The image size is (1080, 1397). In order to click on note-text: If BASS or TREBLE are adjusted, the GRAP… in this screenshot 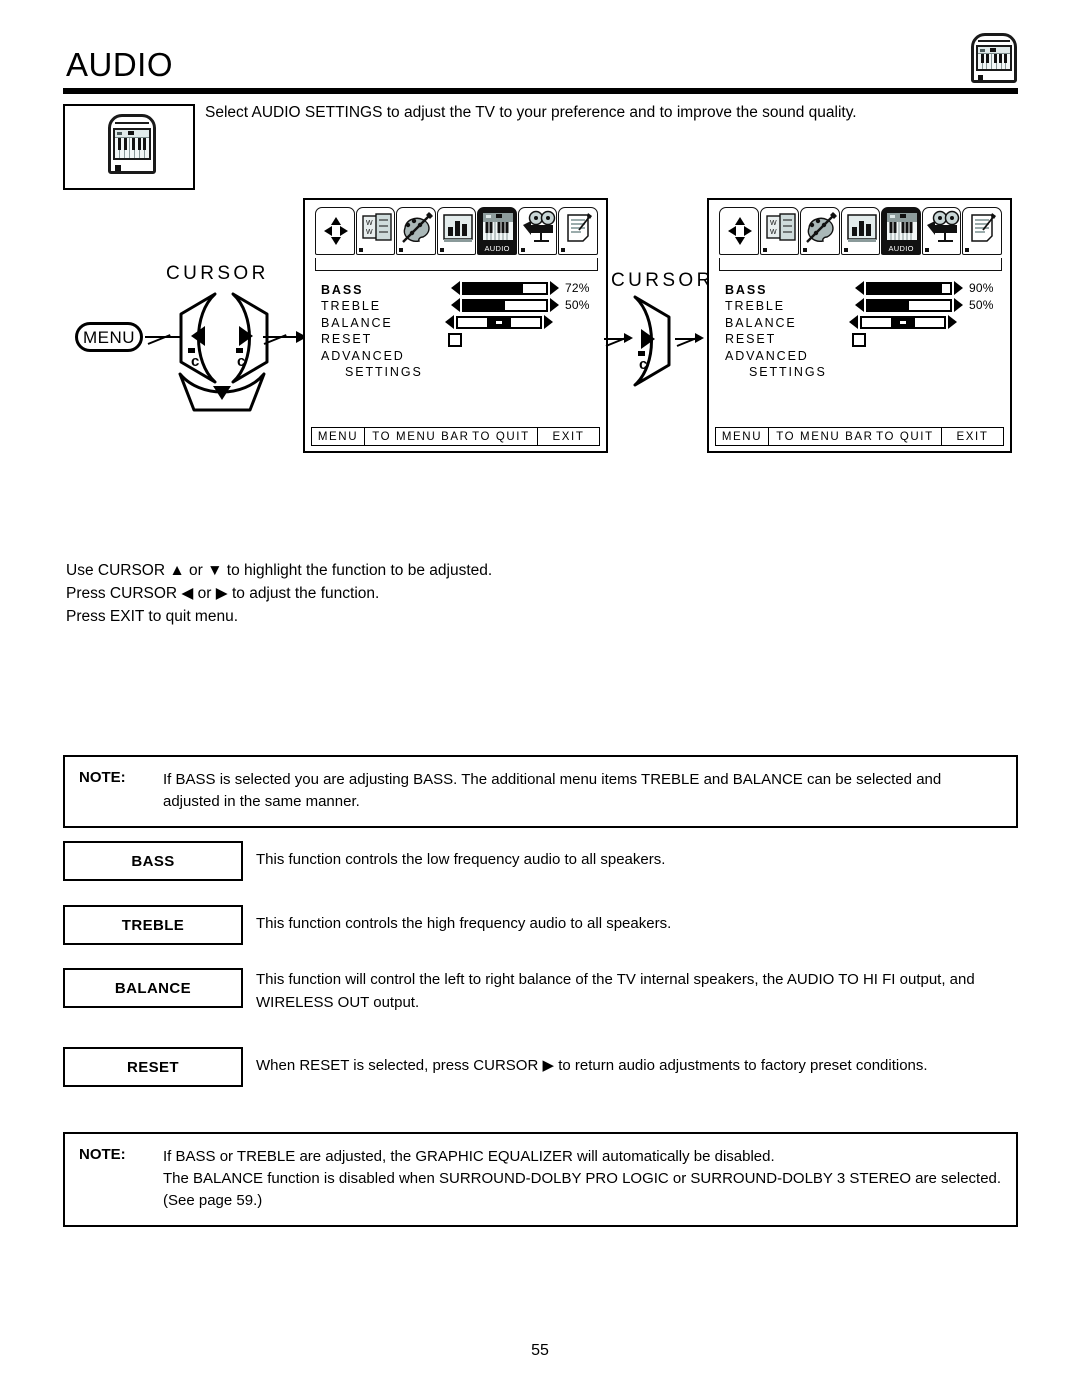, I will do `click(582, 1179)`.